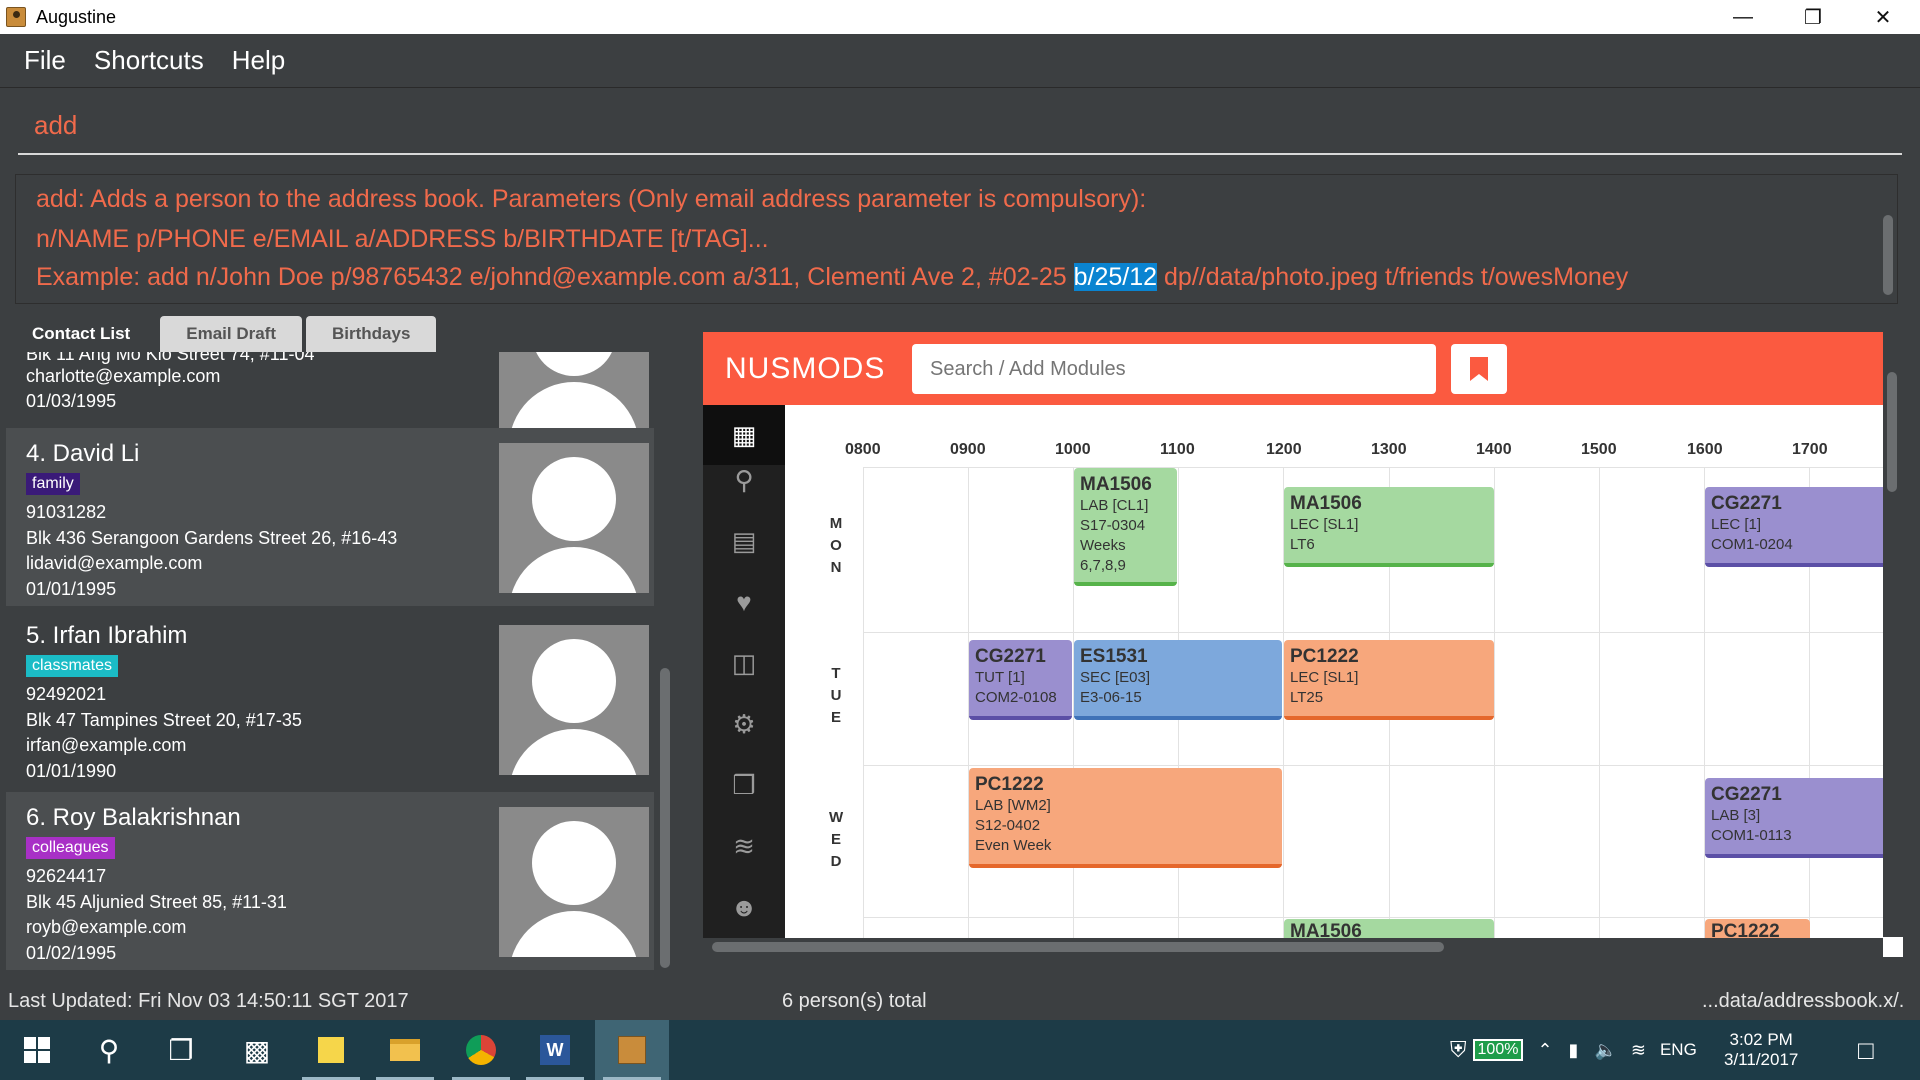 Image resolution: width=1920 pixels, height=1080 pixels. What do you see at coordinates (744, 846) in the screenshot?
I see `rss-icon: ≋` at bounding box center [744, 846].